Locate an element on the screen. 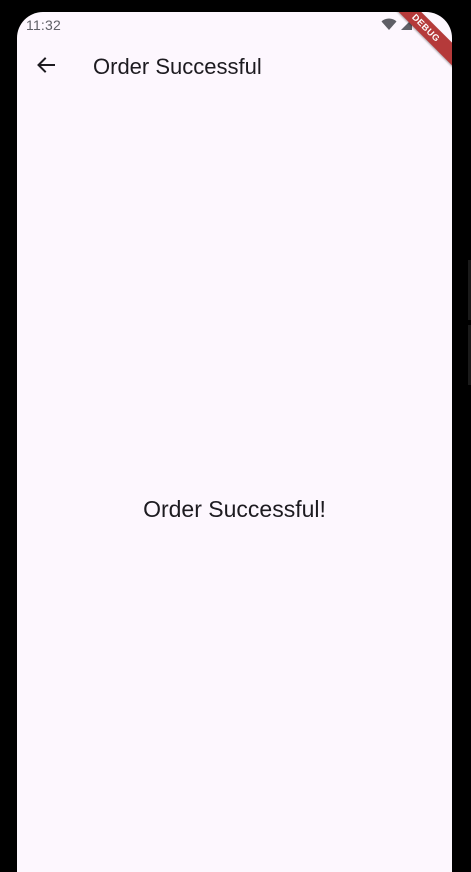  arrow-back-icon is located at coordinates (46, 67).